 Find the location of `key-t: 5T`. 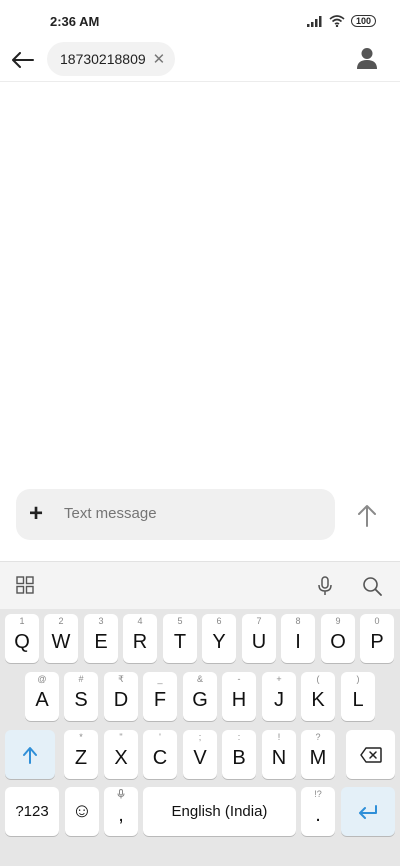

key-t: 5T is located at coordinates (180, 638).